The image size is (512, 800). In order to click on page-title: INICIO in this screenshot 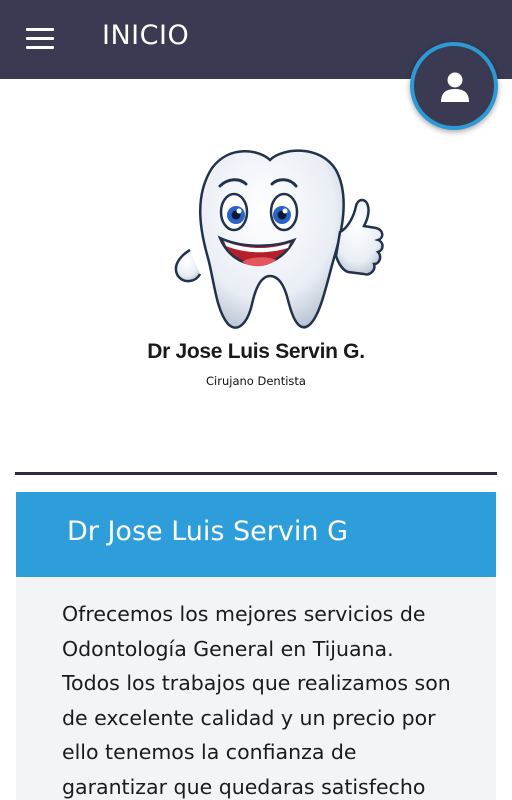, I will do `click(146, 35)`.